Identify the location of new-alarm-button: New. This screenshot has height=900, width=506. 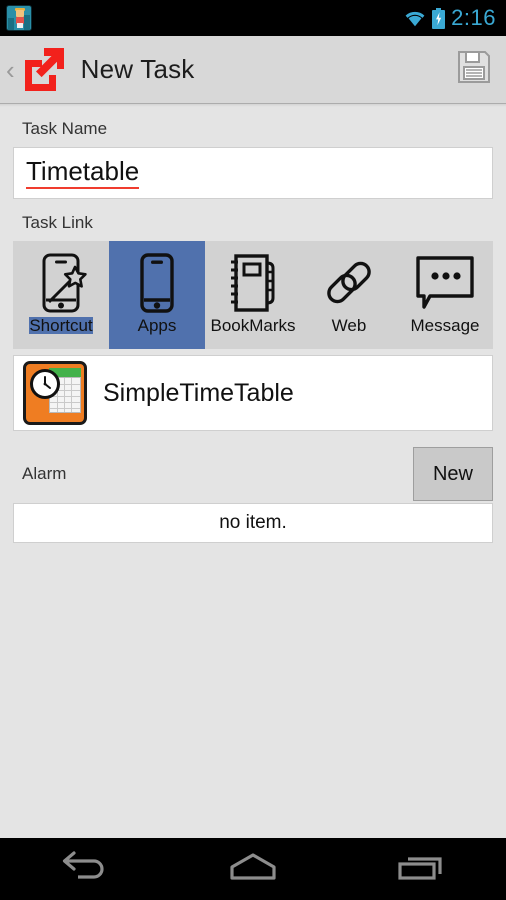
(453, 474).